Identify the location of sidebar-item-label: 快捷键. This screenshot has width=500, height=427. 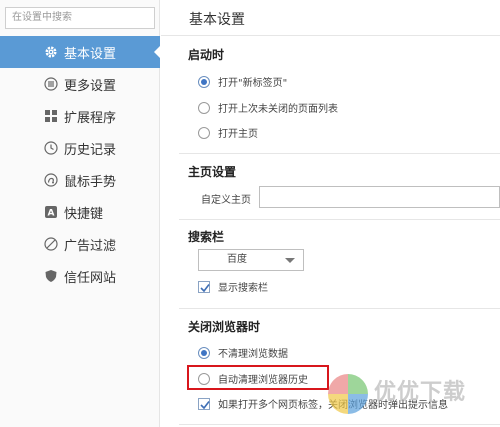
(84, 214).